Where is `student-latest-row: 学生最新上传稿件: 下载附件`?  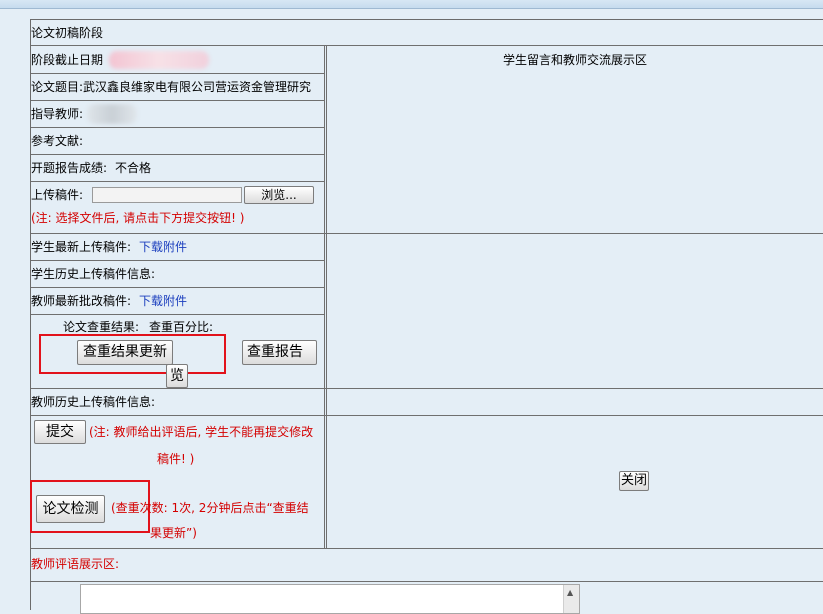 student-latest-row: 学生最新上传稿件: 下载附件 is located at coordinates (109, 247).